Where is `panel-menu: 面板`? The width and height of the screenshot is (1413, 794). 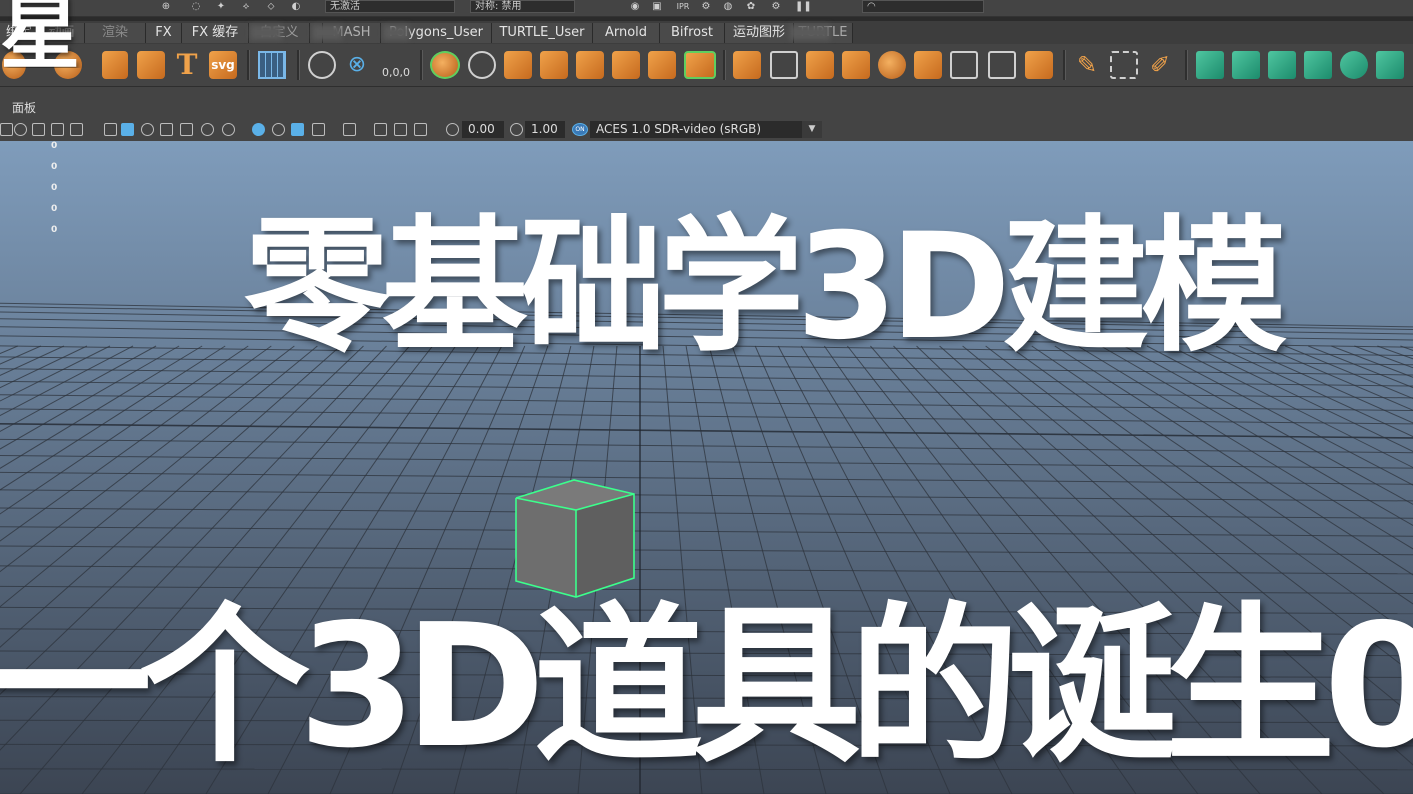
panel-menu: 面板 is located at coordinates (24, 107).